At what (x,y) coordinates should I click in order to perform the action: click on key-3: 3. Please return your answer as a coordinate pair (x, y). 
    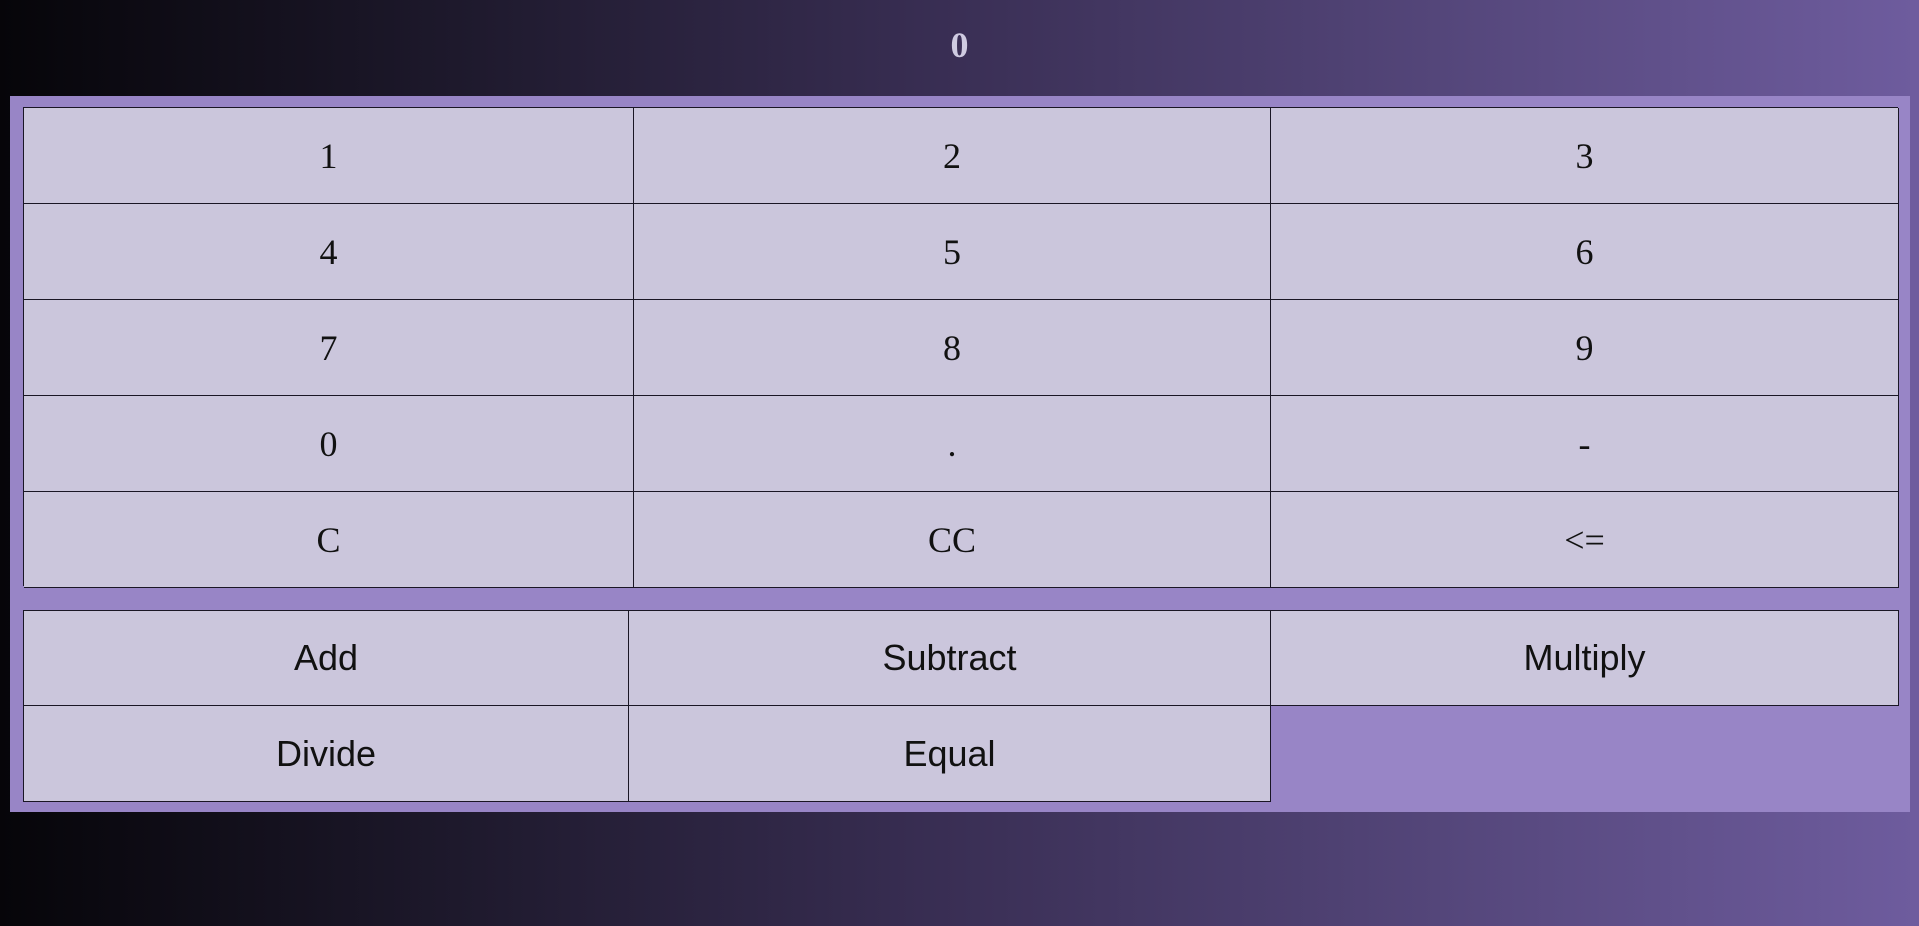
    Looking at the image, I should click on (1585, 156).